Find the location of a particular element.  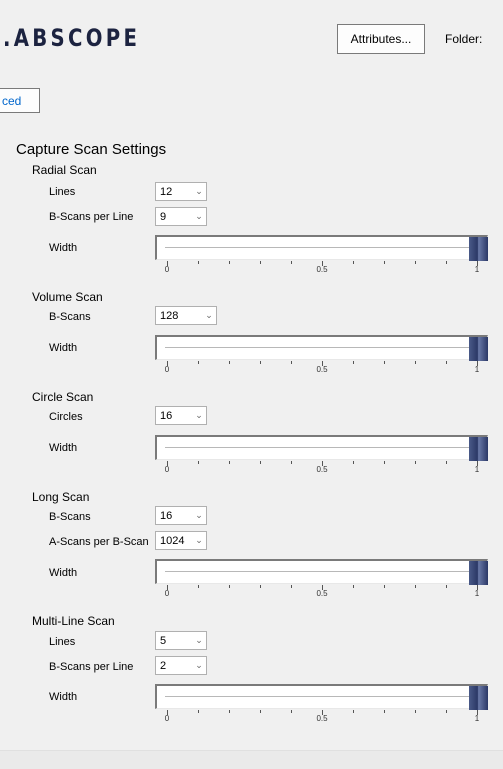

folder-label: Folder: is located at coordinates (464, 39).